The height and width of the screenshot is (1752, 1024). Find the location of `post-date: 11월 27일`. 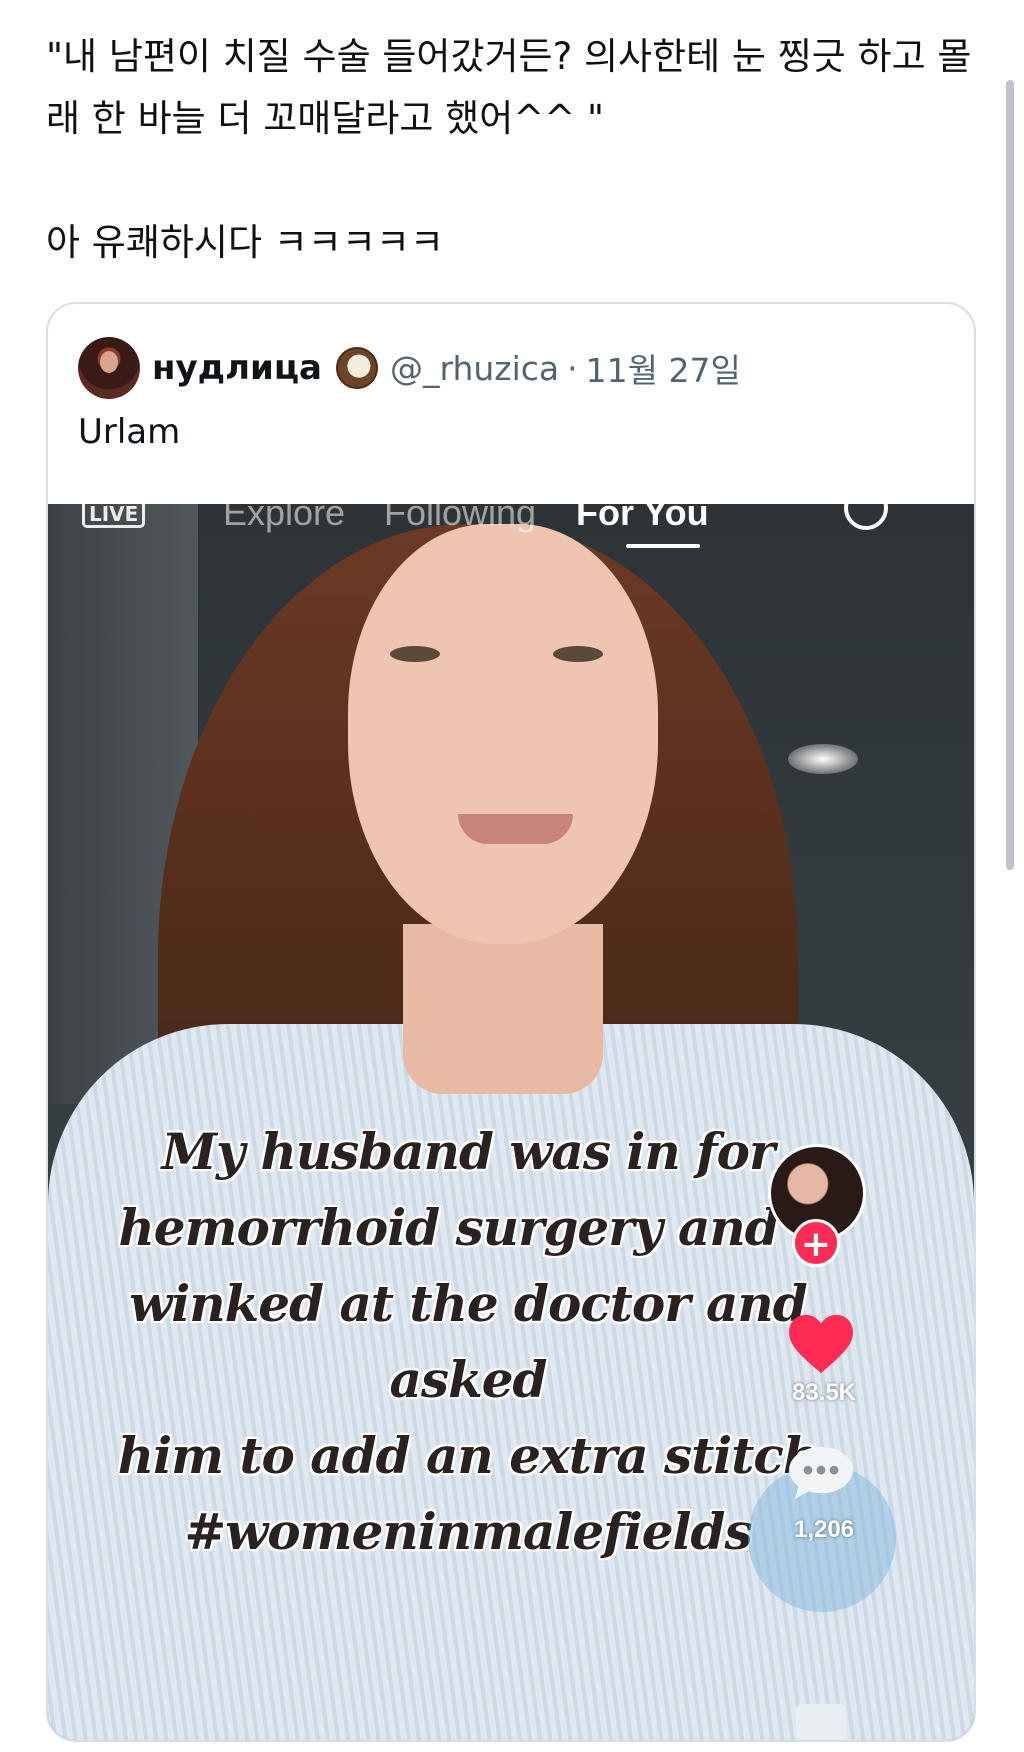

post-date: 11월 27일 is located at coordinates (663, 368).